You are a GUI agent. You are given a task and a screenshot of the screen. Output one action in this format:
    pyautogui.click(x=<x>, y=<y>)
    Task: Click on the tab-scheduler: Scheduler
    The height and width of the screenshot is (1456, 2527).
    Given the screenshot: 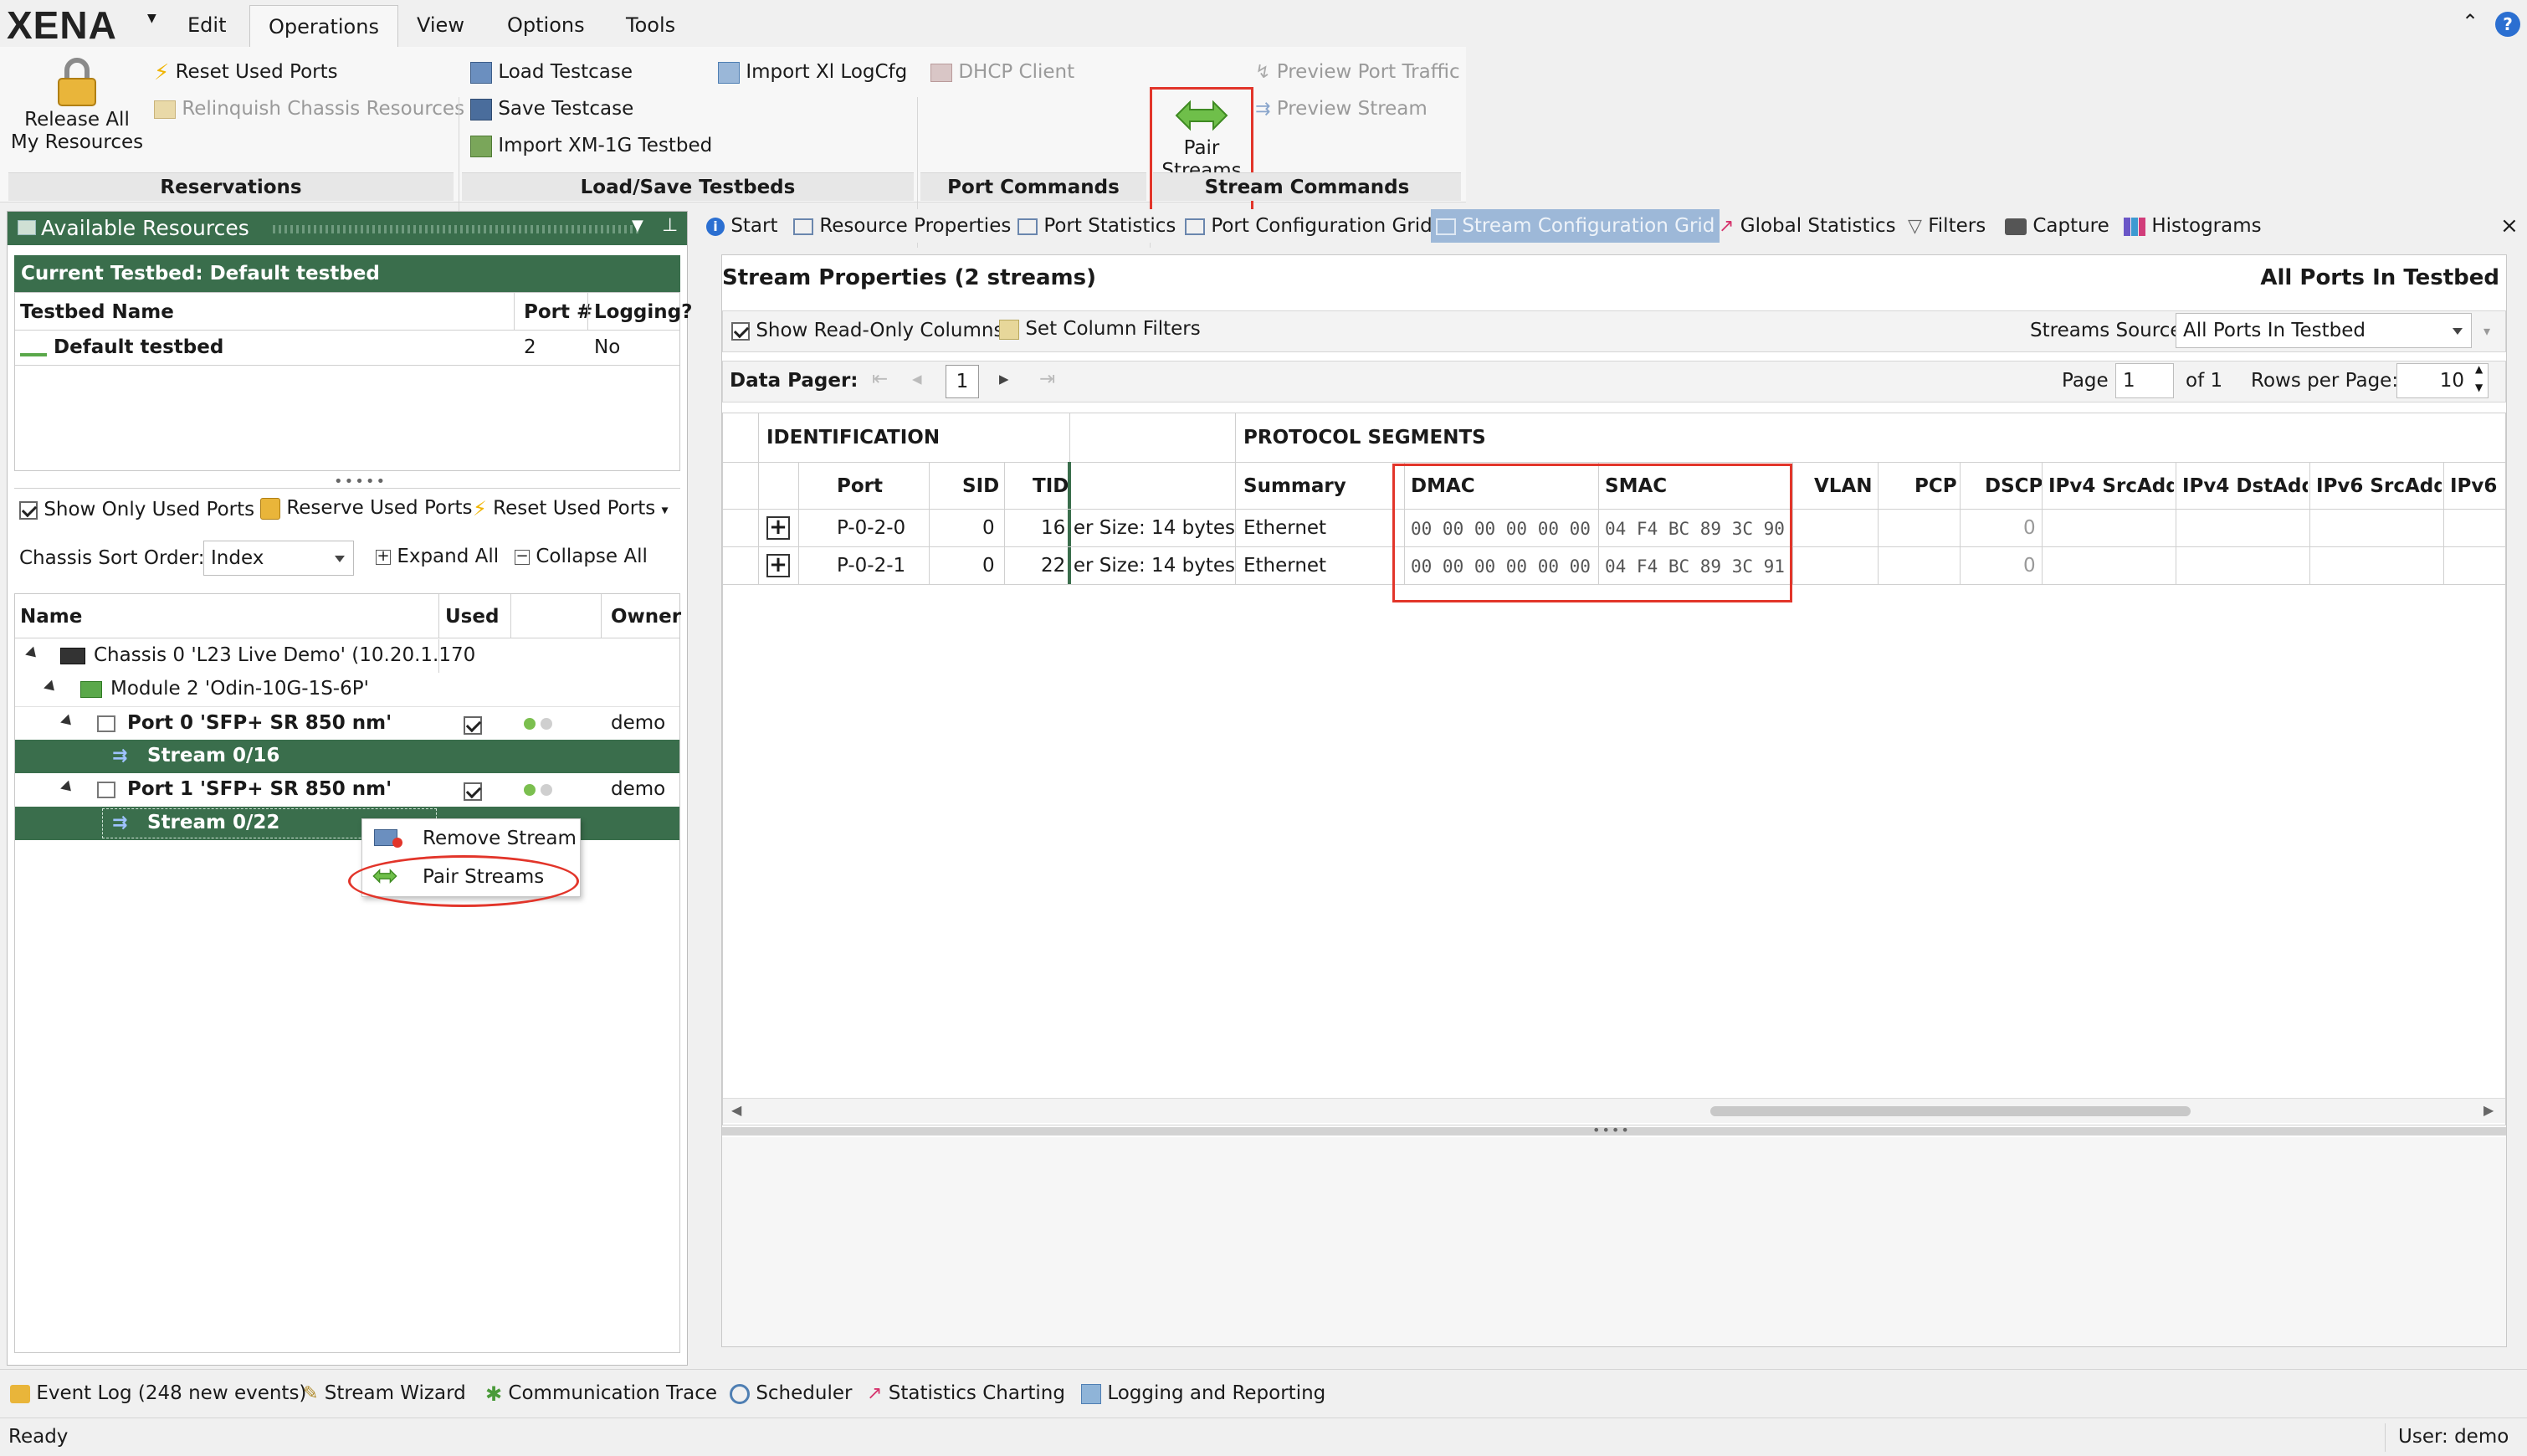 What is the action you would take?
    pyautogui.click(x=791, y=1394)
    